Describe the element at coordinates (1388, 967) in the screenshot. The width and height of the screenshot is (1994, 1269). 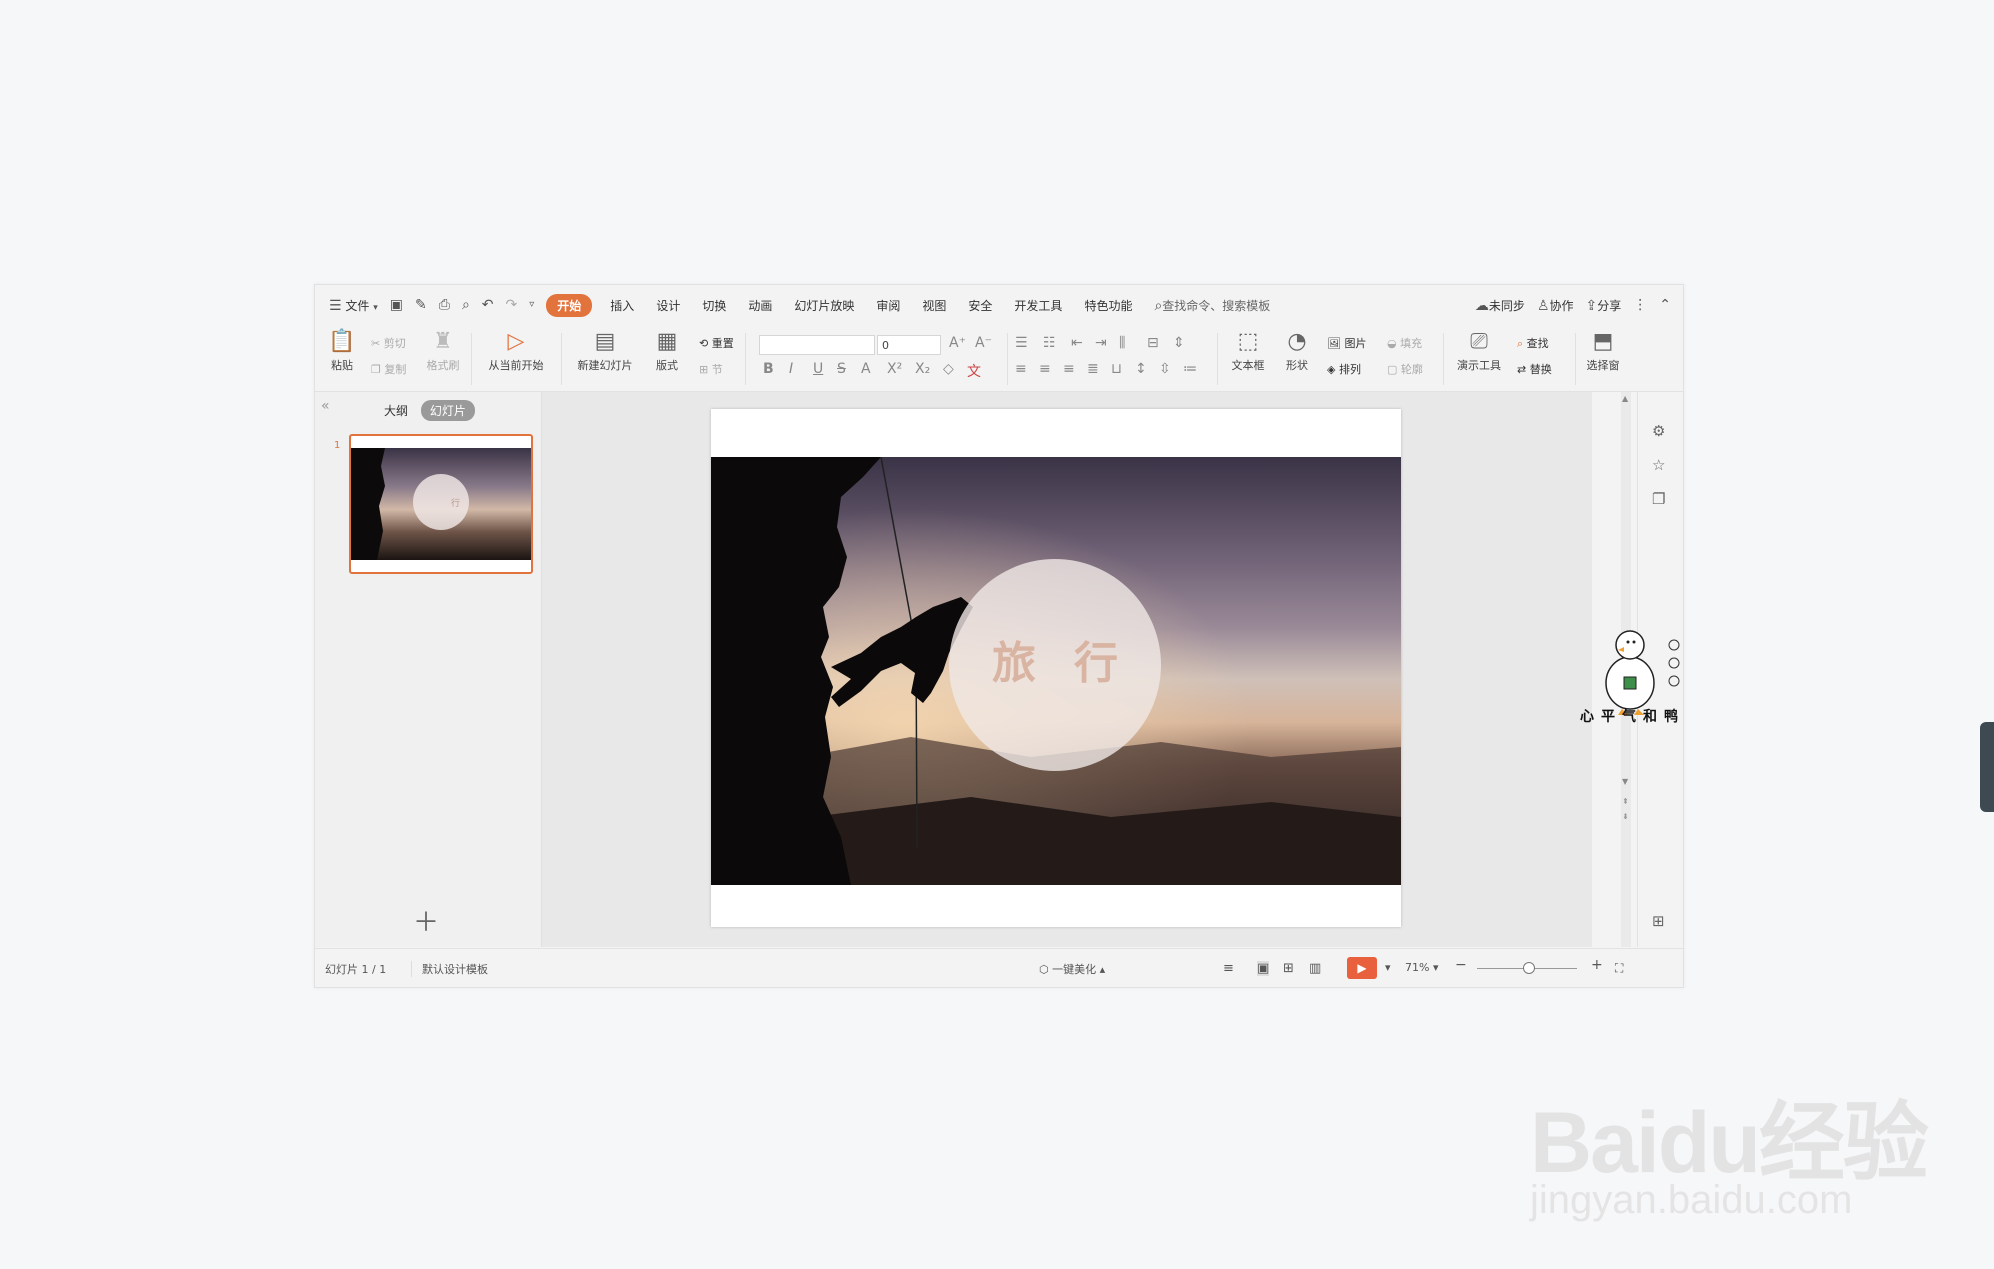
I see `play-options-icon: ▾` at that location.